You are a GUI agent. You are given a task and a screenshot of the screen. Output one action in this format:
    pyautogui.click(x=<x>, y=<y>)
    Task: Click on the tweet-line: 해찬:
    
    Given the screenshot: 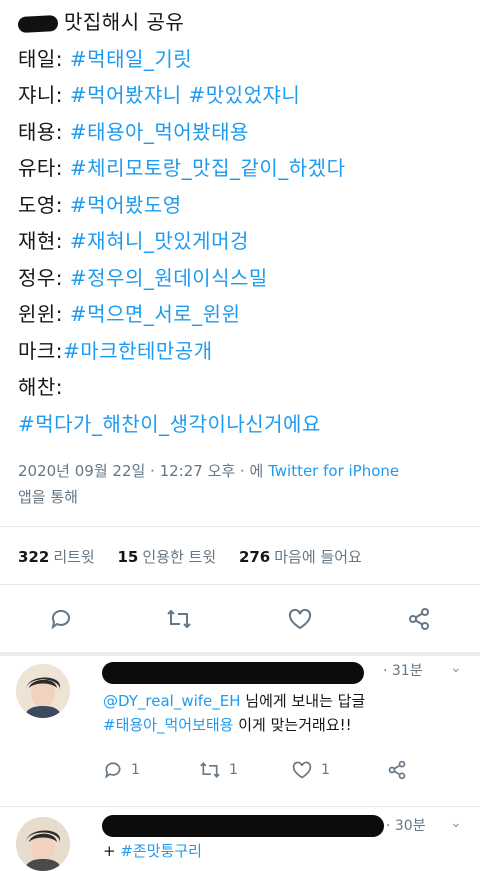 What is the action you would take?
    pyautogui.click(x=181, y=387)
    